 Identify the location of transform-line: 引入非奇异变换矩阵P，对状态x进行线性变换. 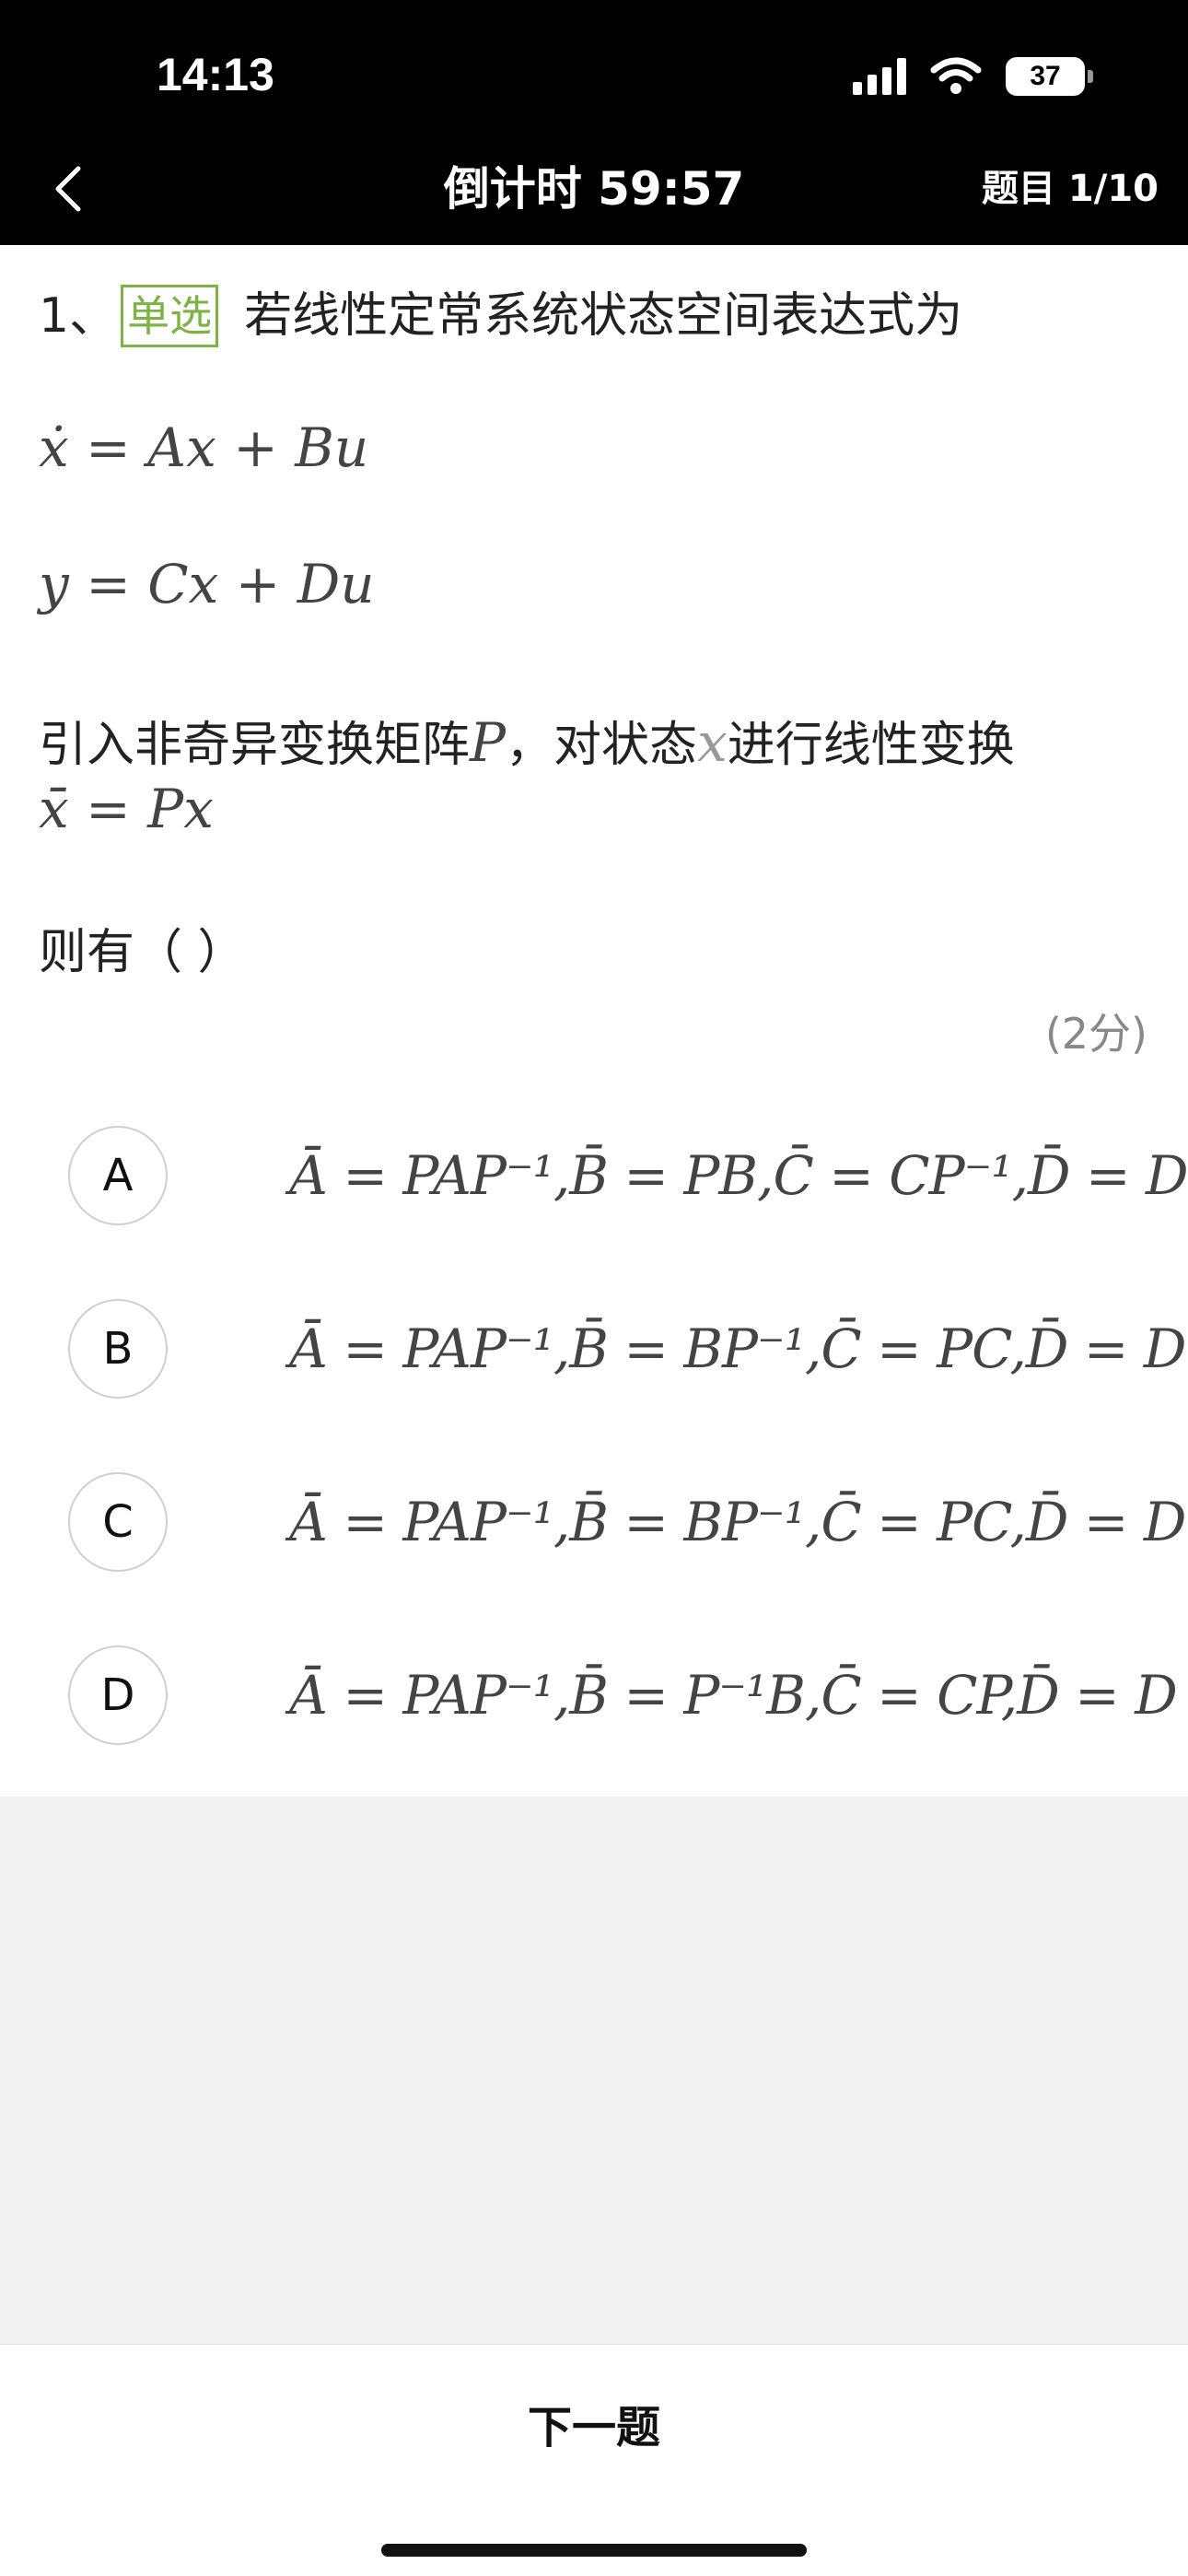
(527, 744).